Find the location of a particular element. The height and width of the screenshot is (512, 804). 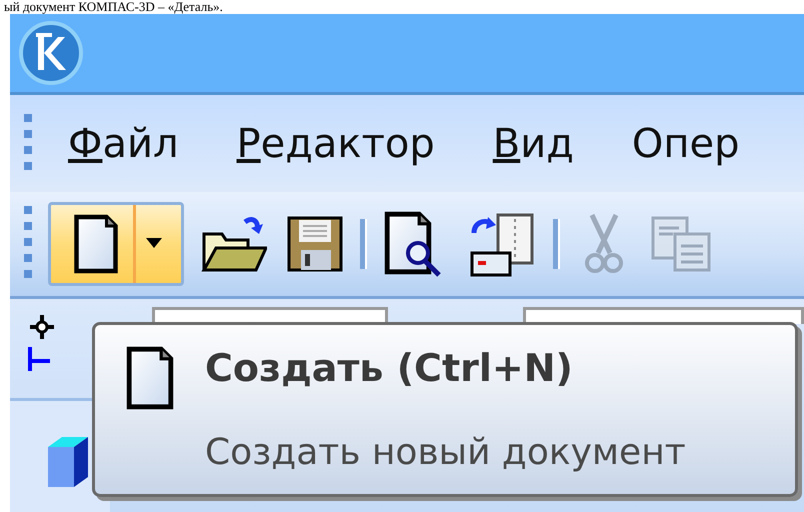

menu-item: Файл is located at coordinates (123, 143).